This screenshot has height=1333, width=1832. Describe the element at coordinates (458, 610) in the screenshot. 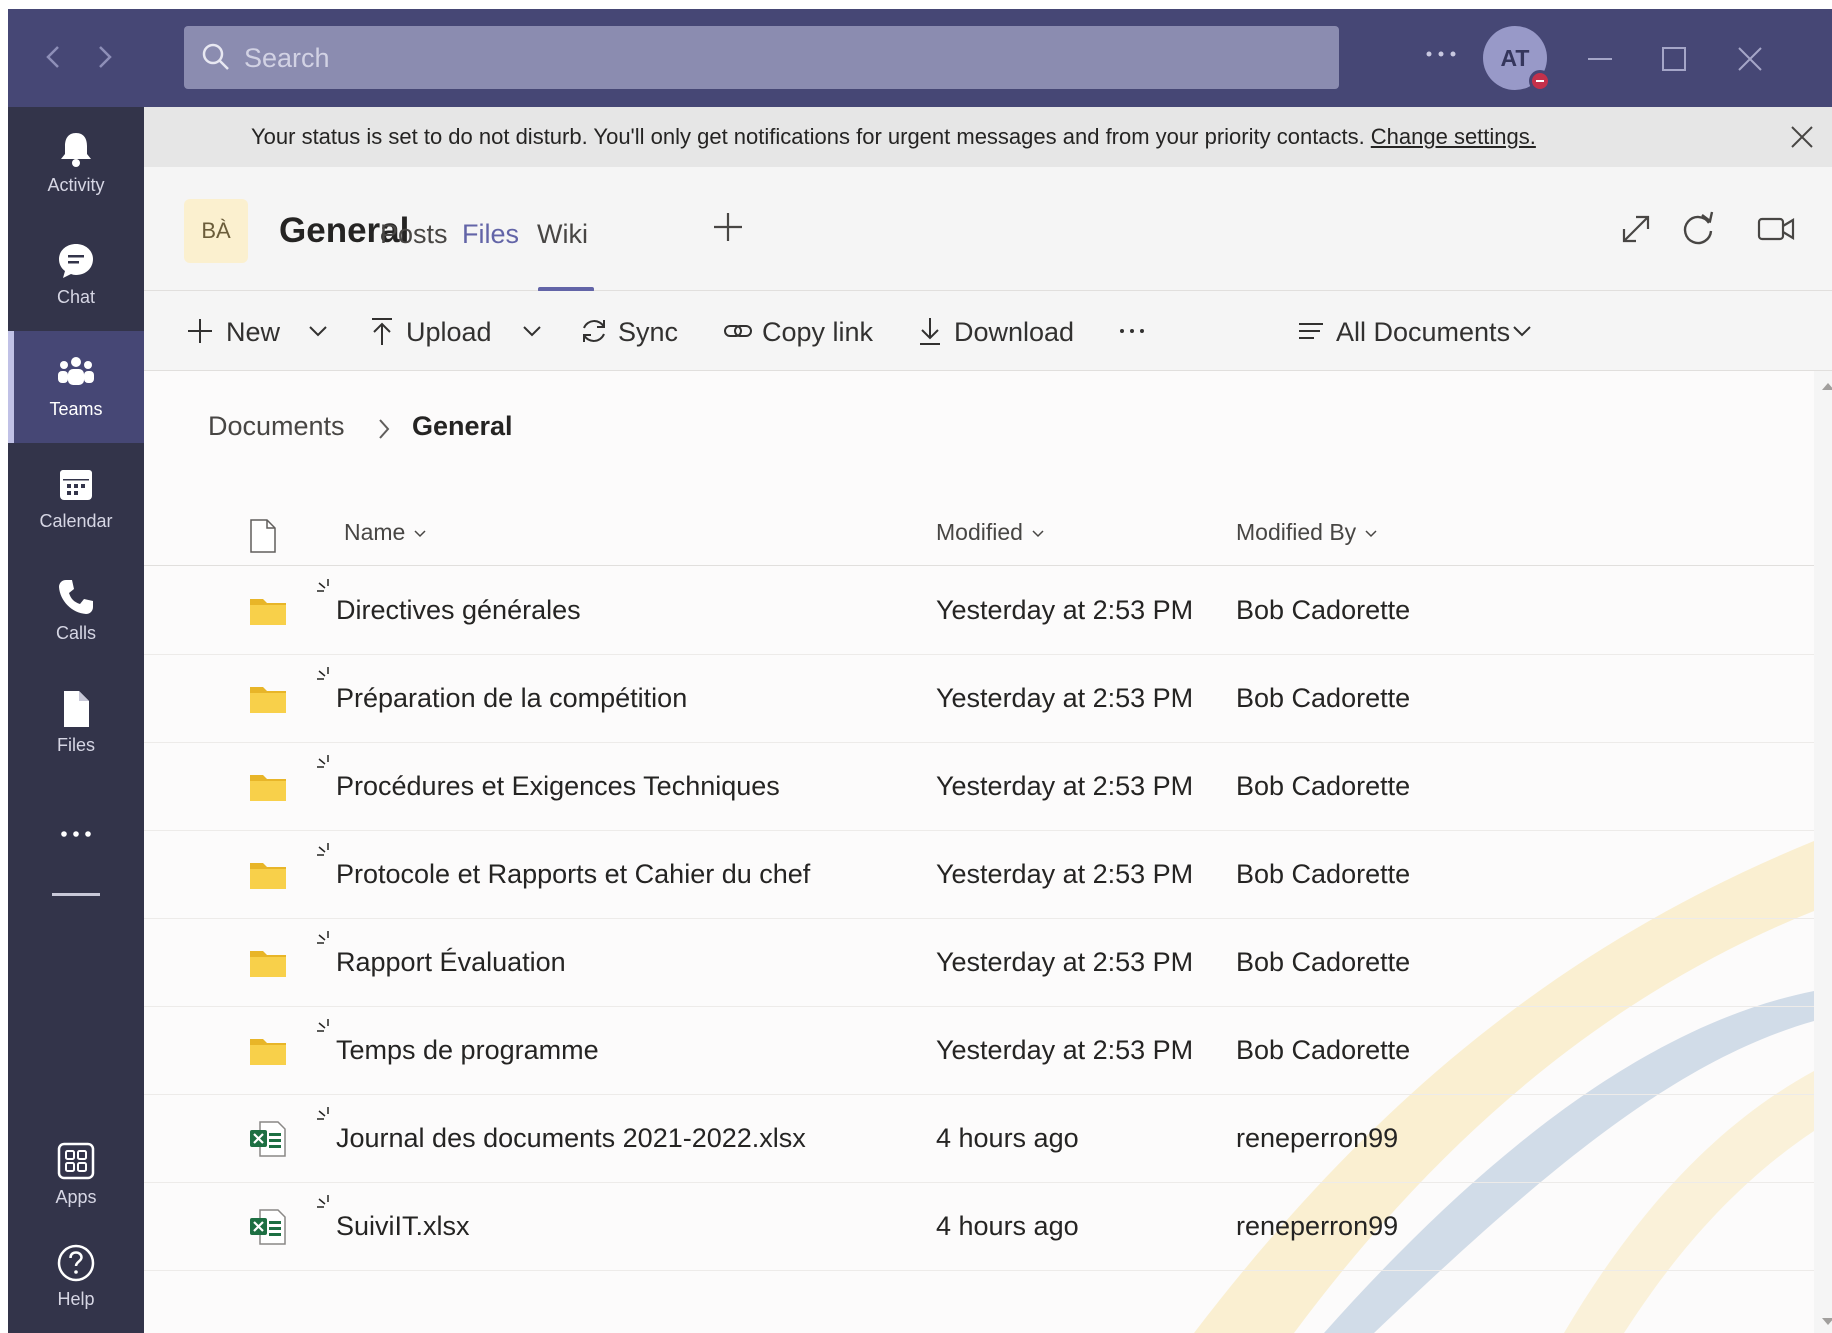

I see `file-name: Directives générales` at that location.